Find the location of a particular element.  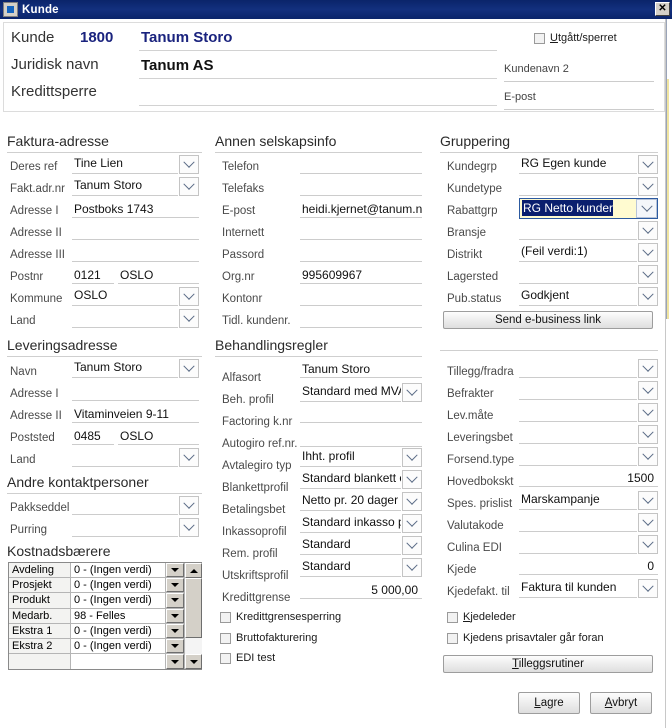

kjedefakt-til-value: Faktura til kunden is located at coordinates (578, 588).